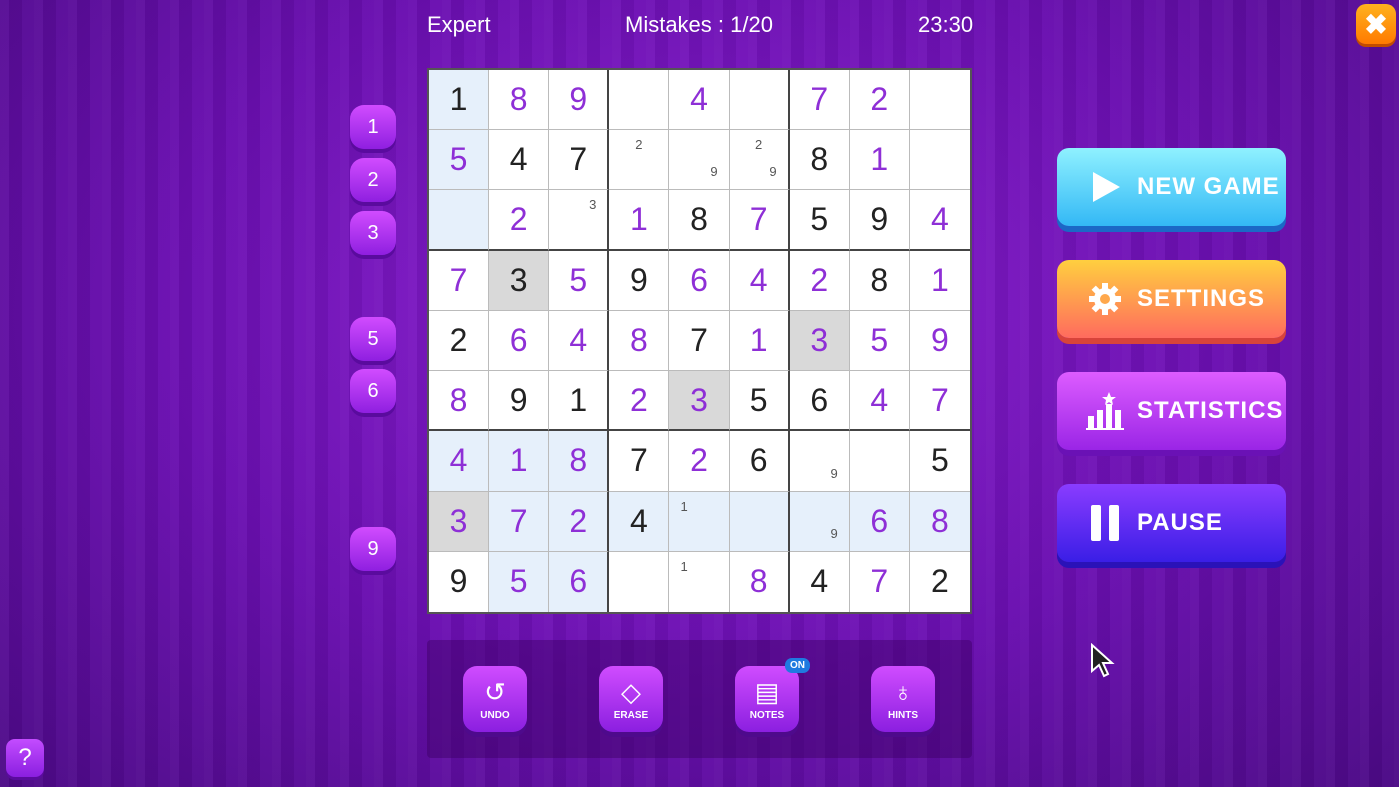 The width and height of the screenshot is (1399, 787). What do you see at coordinates (879, 280) in the screenshot?
I see `cell-r4c8: 8` at bounding box center [879, 280].